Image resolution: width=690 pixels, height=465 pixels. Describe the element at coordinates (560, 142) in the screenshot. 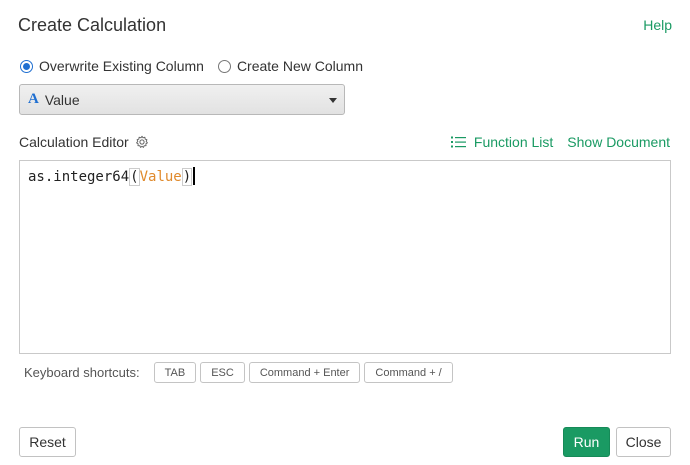

I see `editor-links: Function List Show Document` at that location.